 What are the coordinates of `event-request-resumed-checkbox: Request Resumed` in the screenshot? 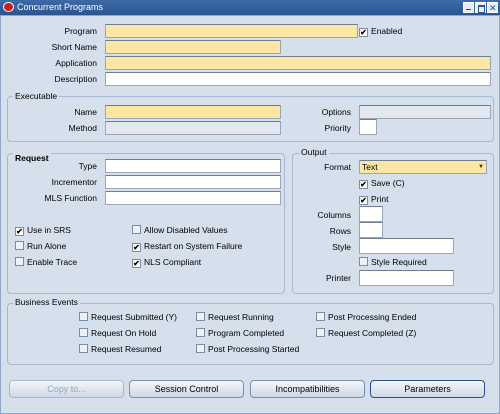 It's located at (120, 349).